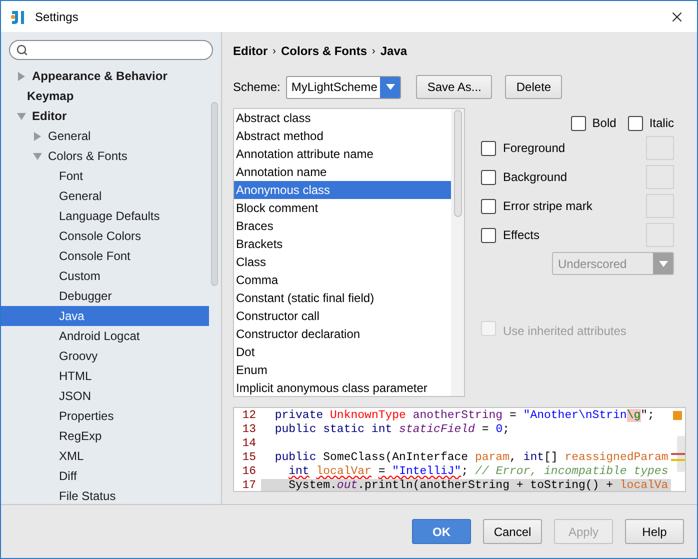 This screenshot has width=698, height=559. Describe the element at coordinates (342, 154) in the screenshot. I see `attribute-item: Annotation attribute name` at that location.